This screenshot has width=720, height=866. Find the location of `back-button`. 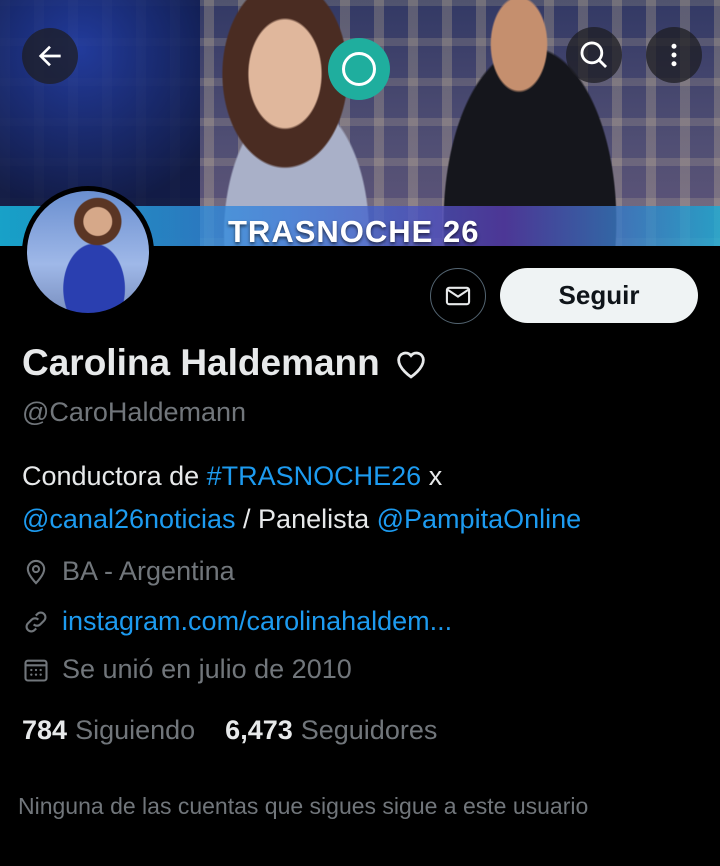

back-button is located at coordinates (50, 56).